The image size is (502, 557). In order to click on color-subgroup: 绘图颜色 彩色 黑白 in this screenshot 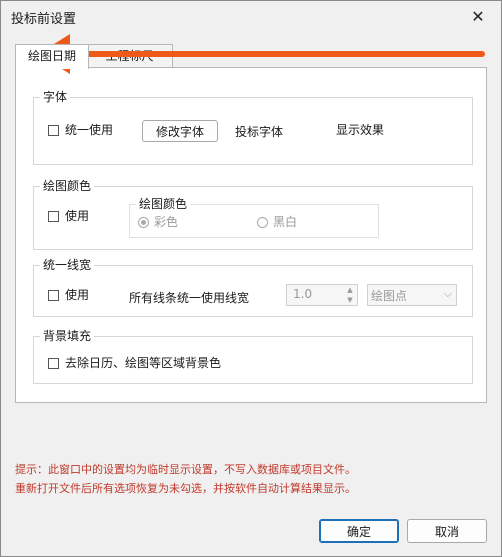, I will do `click(254, 217)`.